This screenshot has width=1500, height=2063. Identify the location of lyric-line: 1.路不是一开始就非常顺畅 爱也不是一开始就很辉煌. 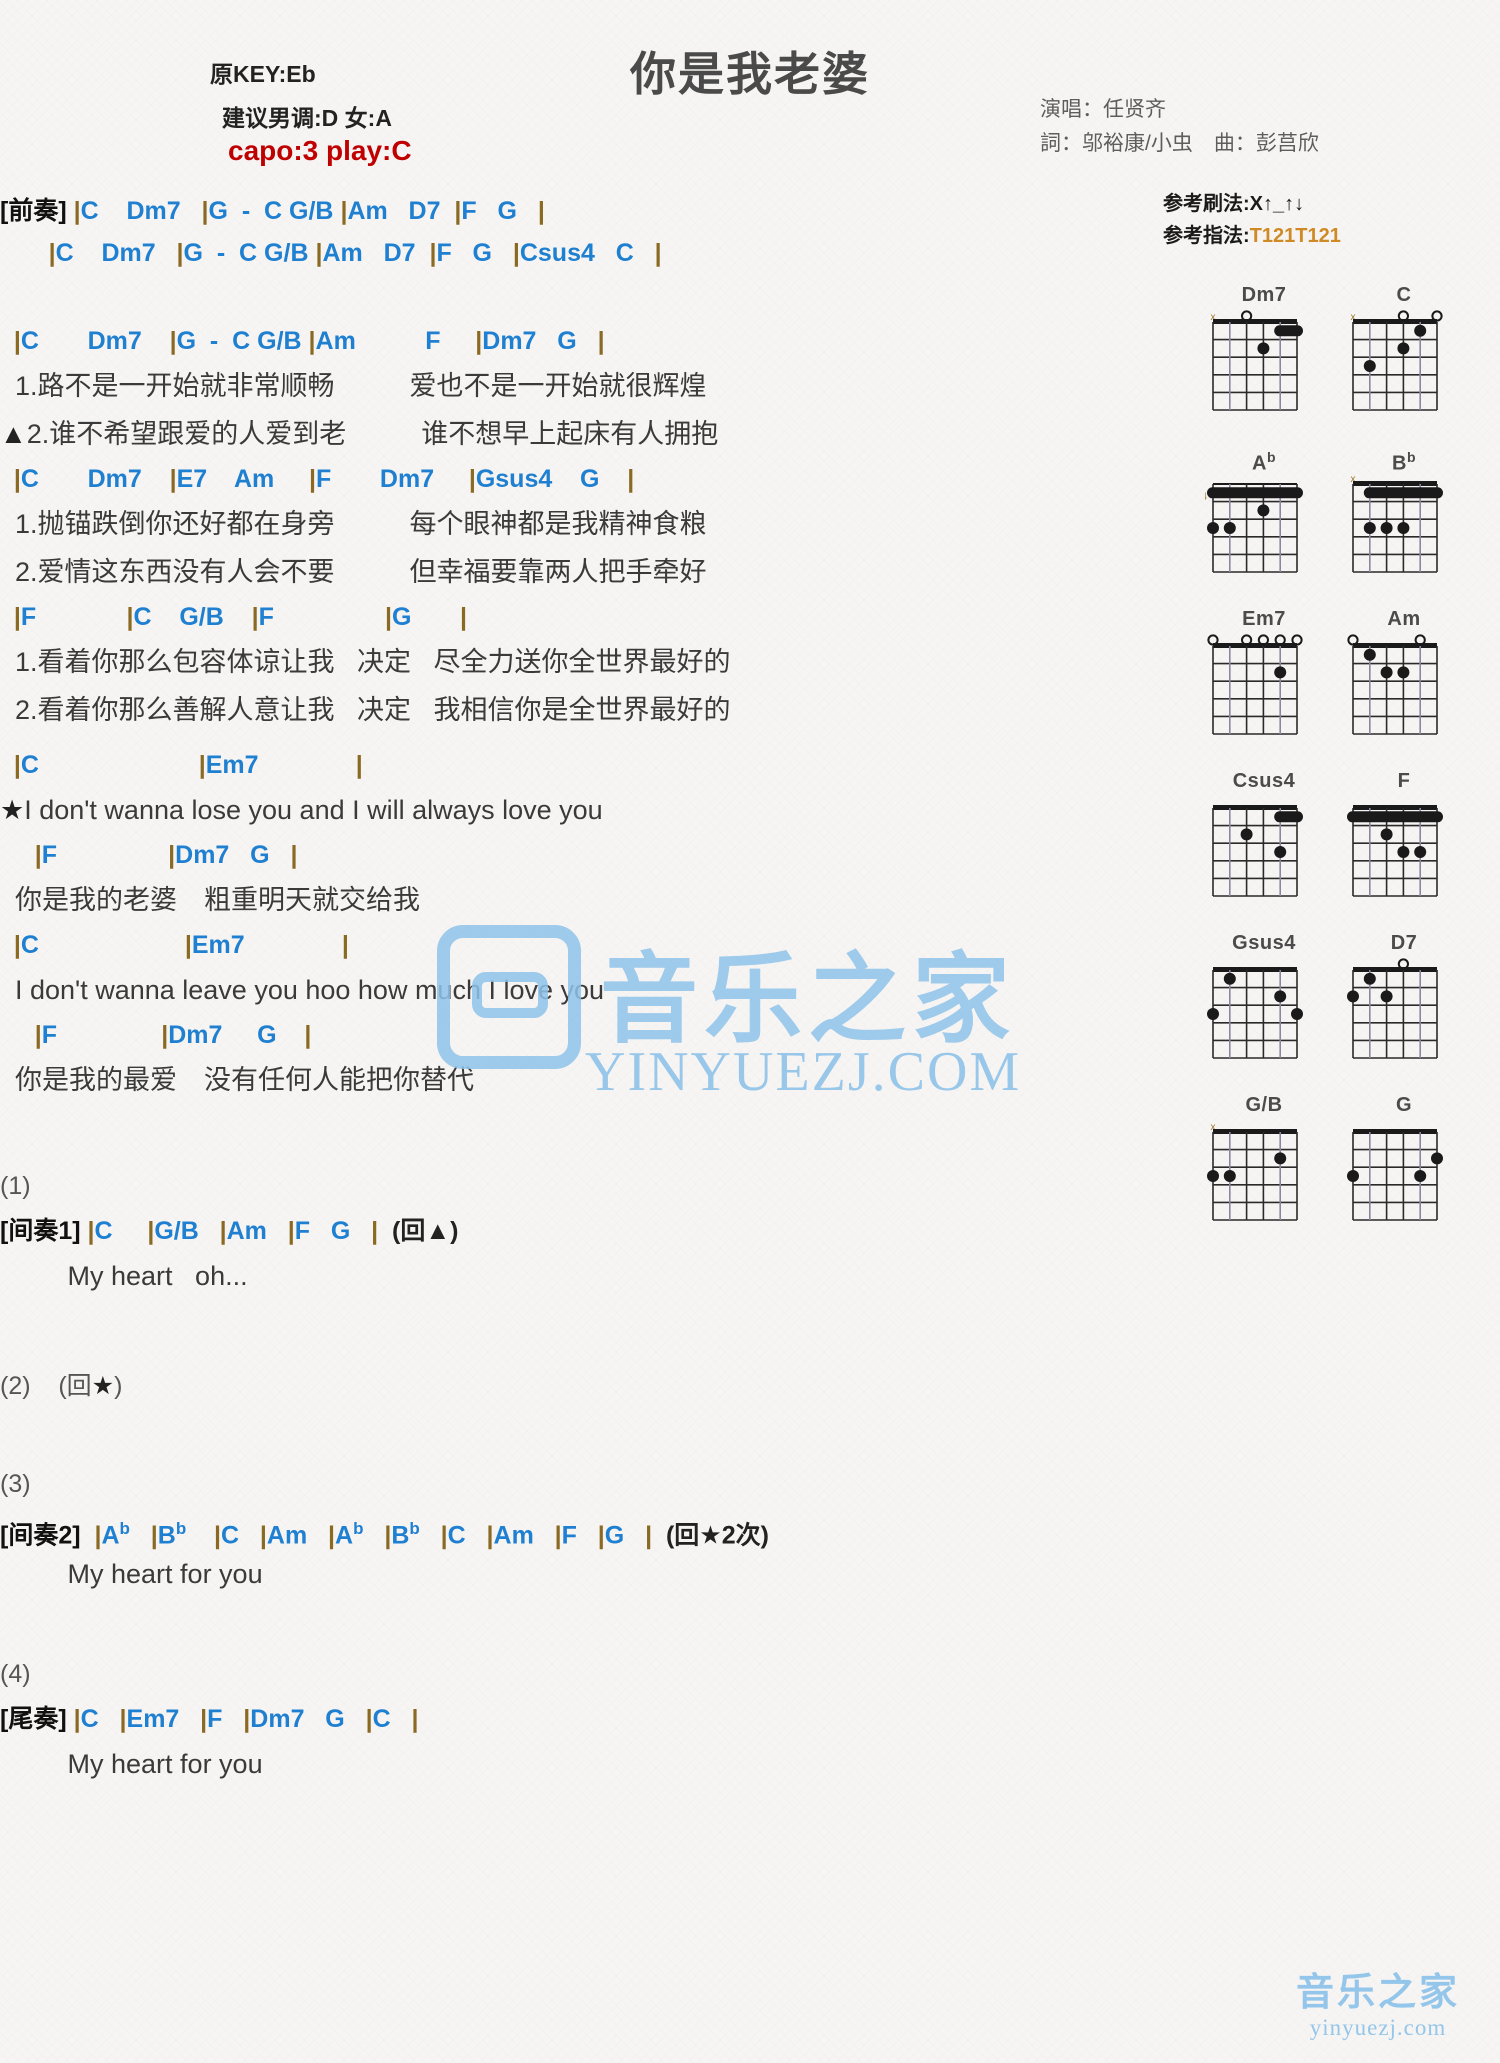
(353, 386).